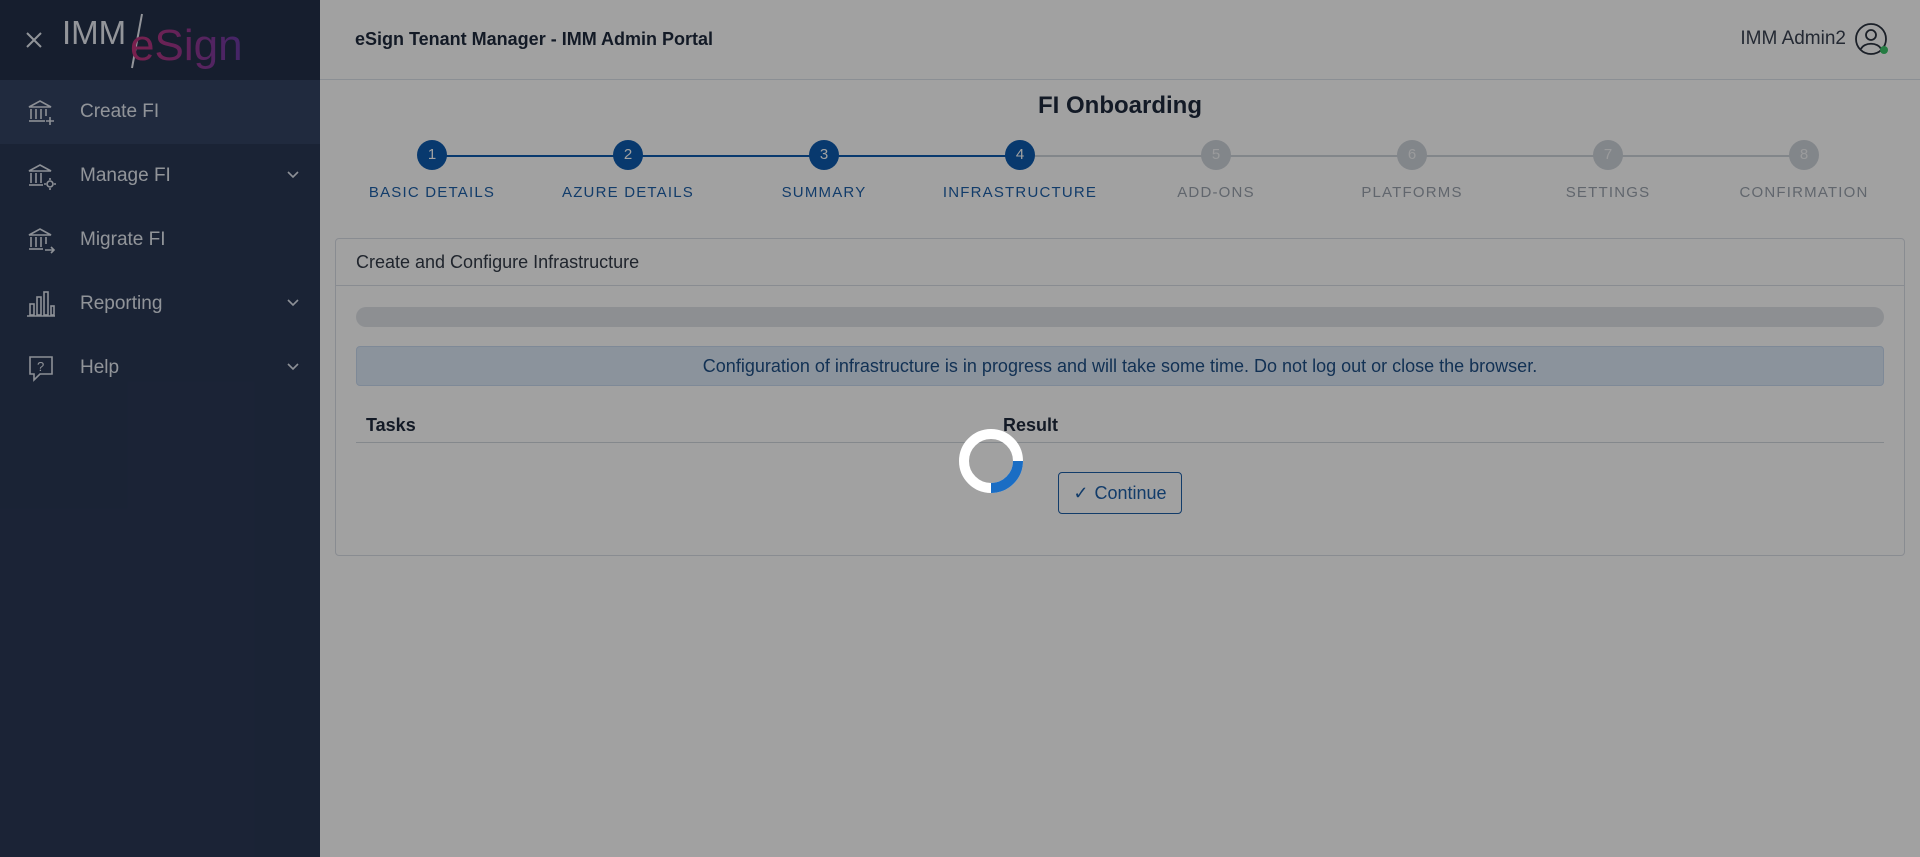  I want to click on loading-spinner-icon, so click(991, 461).